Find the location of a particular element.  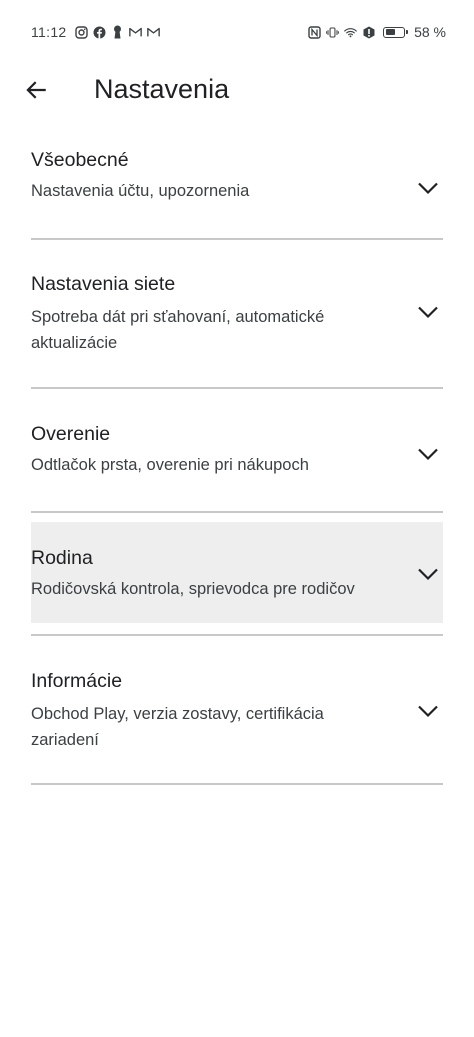

alert-icon is located at coordinates (368, 32).